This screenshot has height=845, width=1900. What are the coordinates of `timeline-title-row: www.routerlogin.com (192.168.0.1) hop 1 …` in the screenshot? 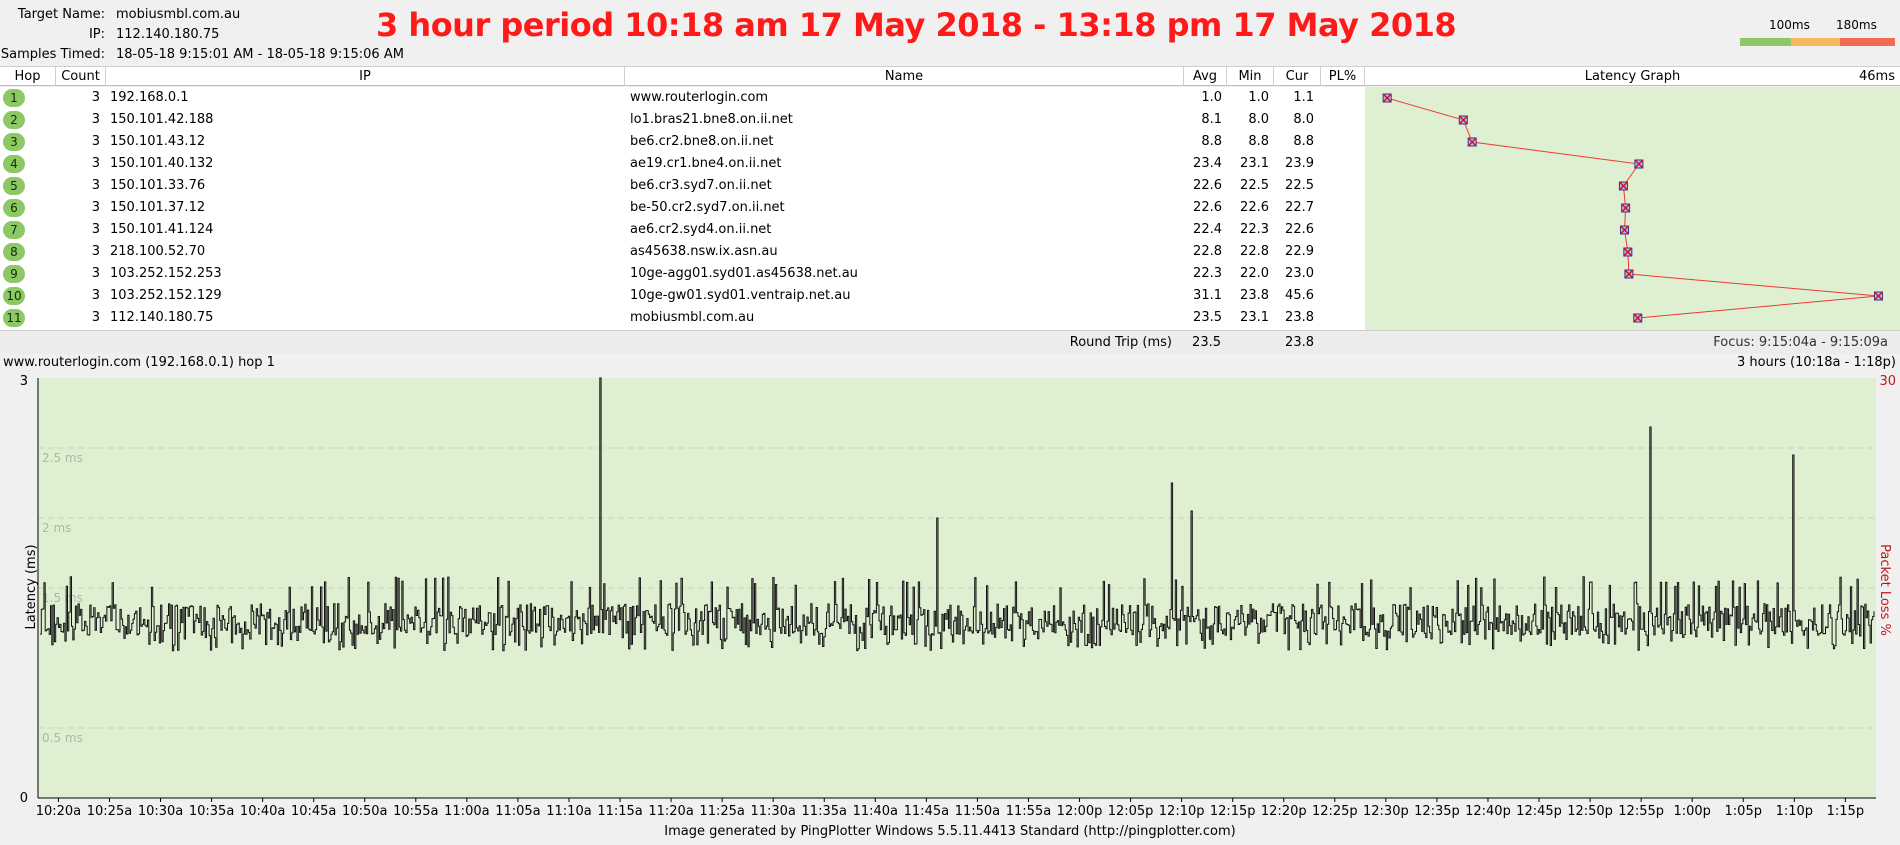 It's located at (950, 363).